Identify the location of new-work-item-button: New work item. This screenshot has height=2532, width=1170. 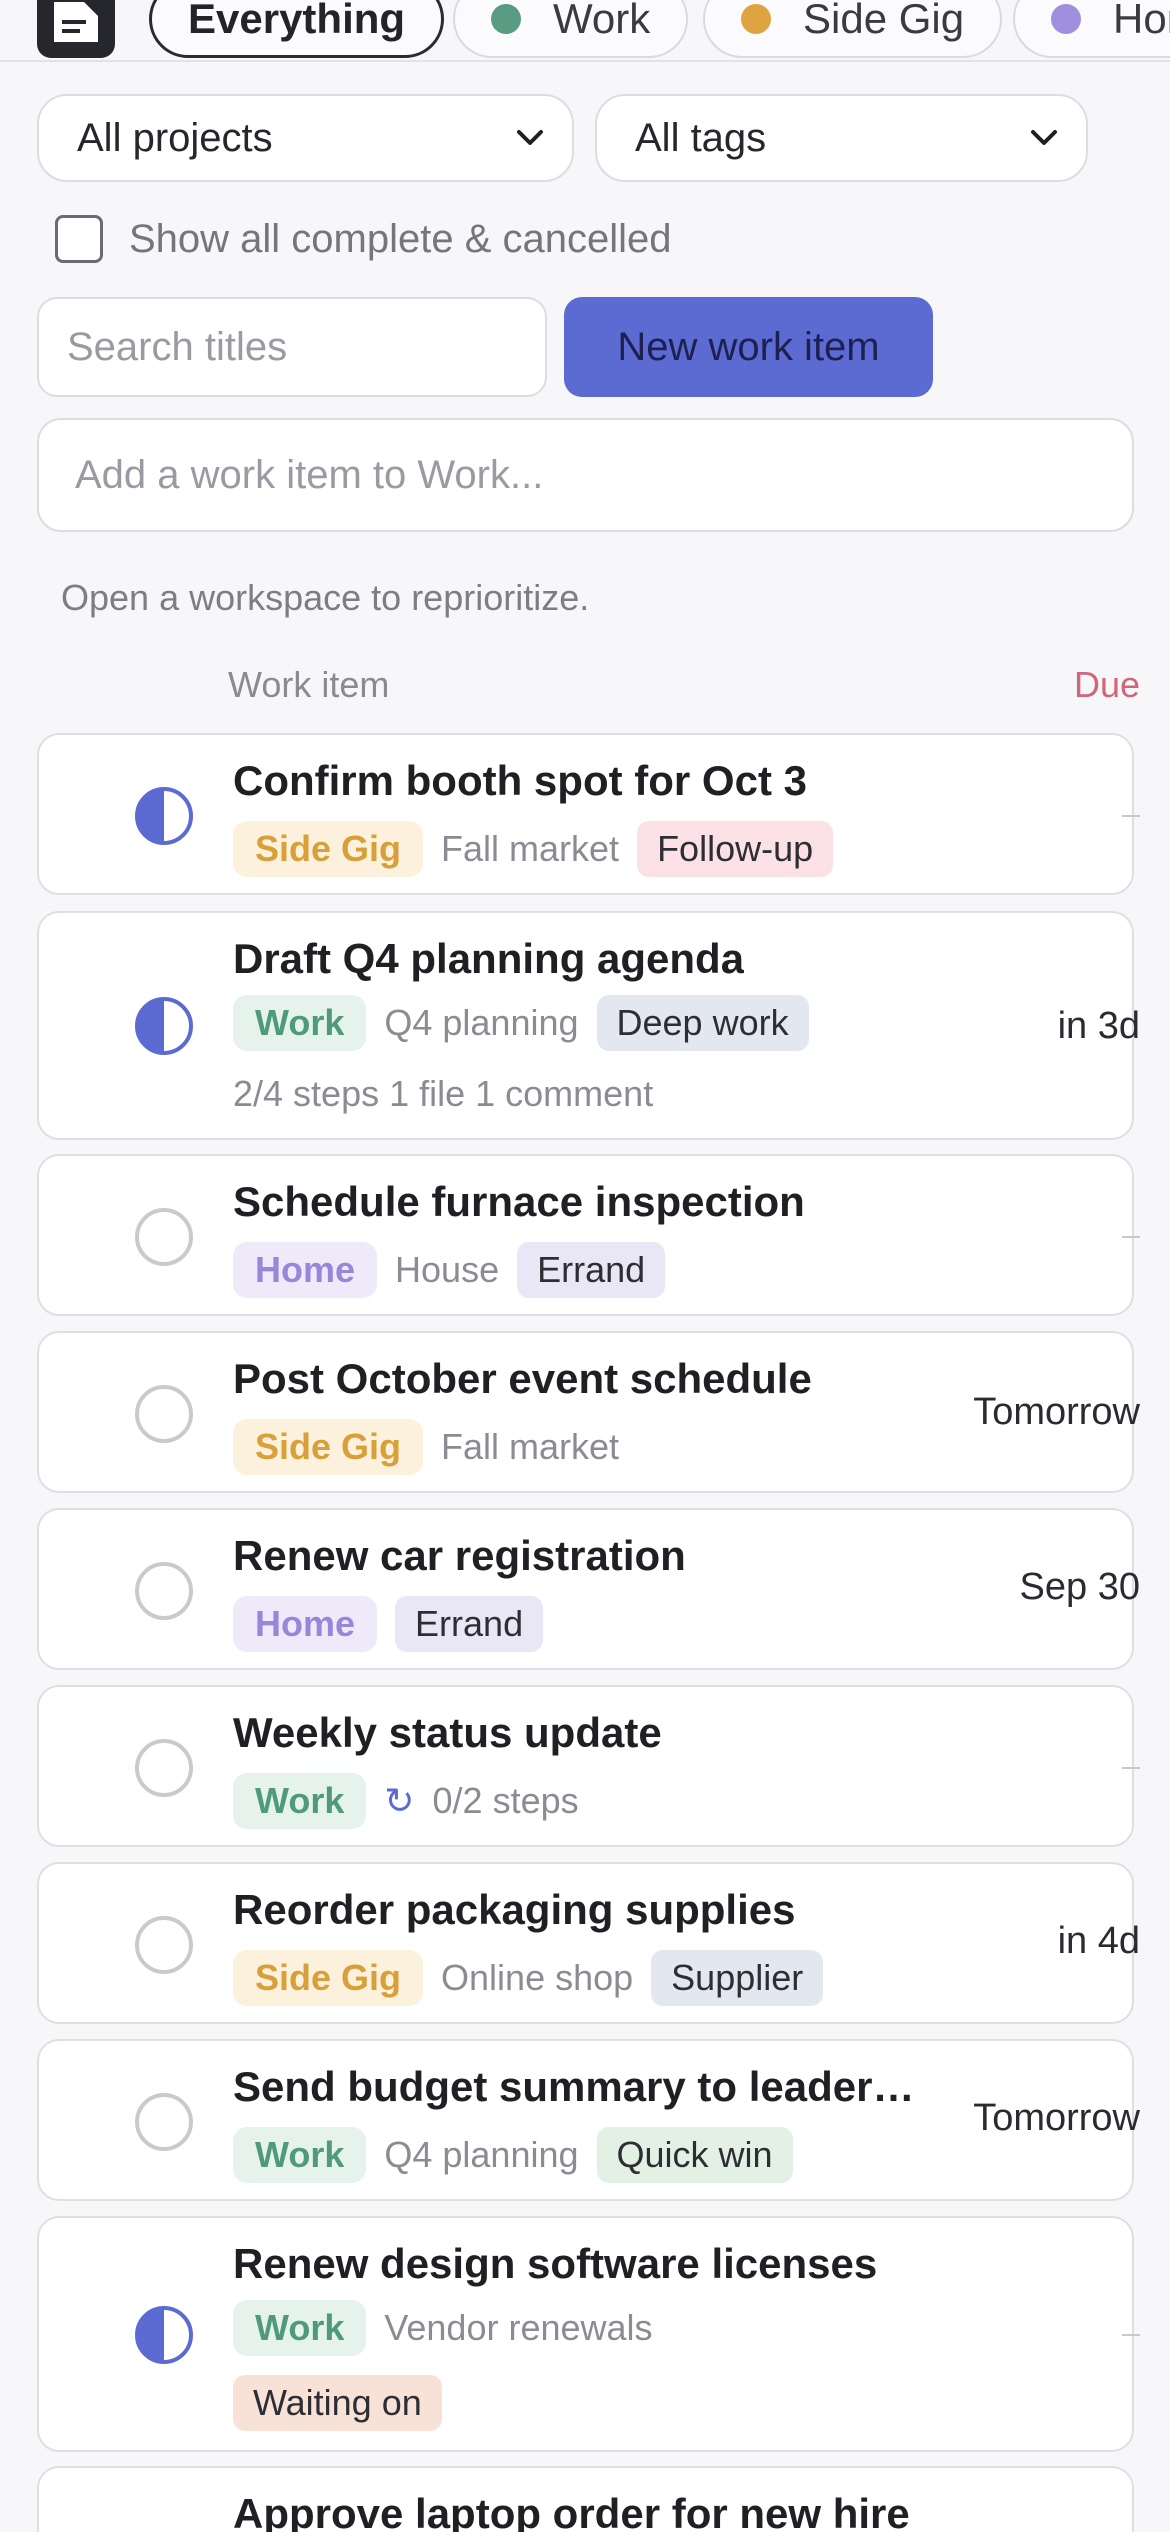
(748, 347).